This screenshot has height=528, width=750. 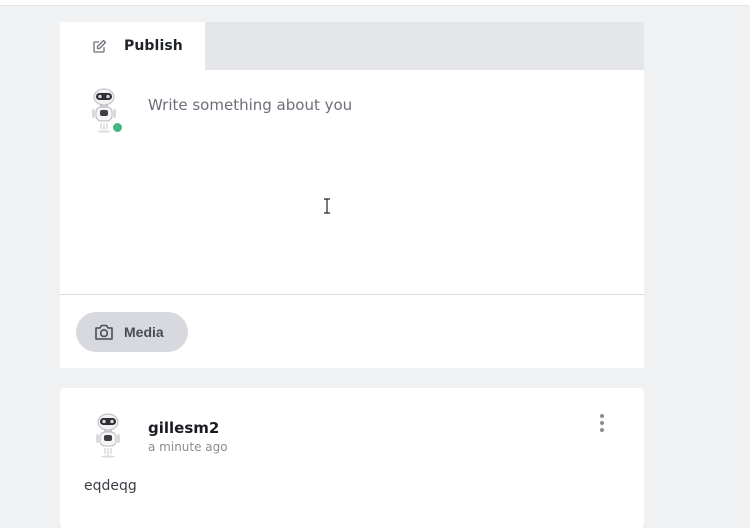 I want to click on camera-icon, so click(x=104, y=332).